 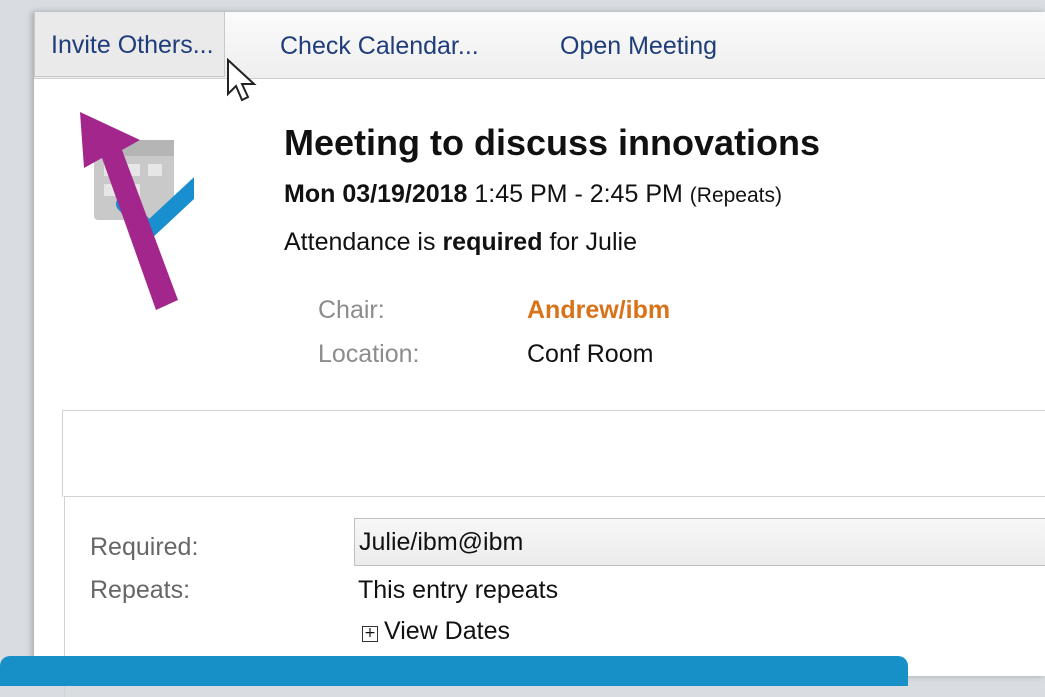 I want to click on view-dates-label: View Dates, so click(x=447, y=631).